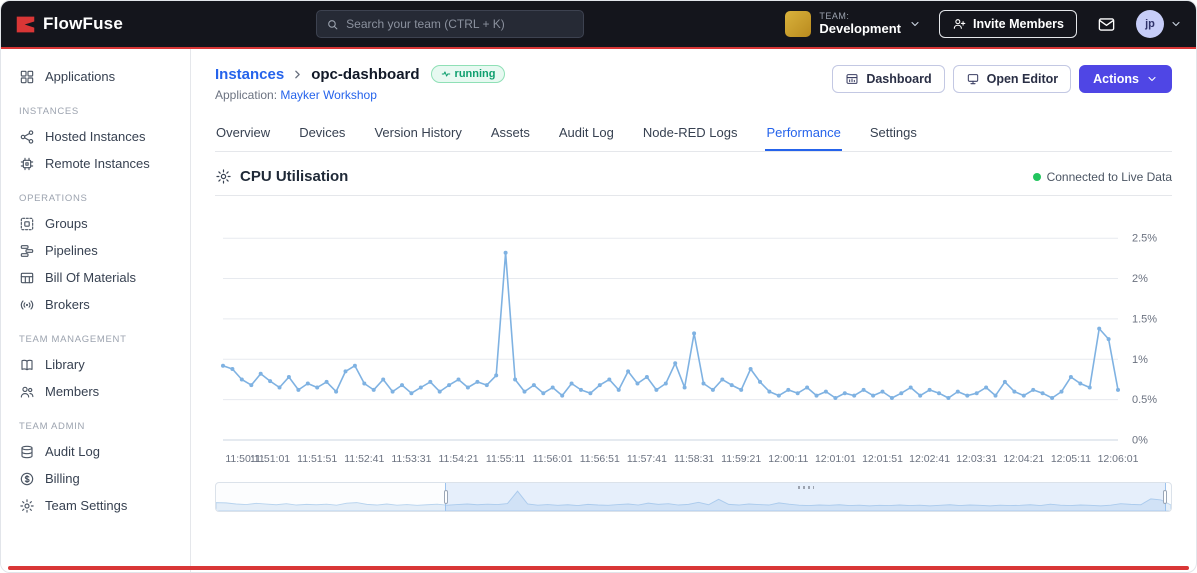 Image resolution: width=1197 pixels, height=573 pixels. I want to click on sidebar-item-library: Library, so click(95, 364).